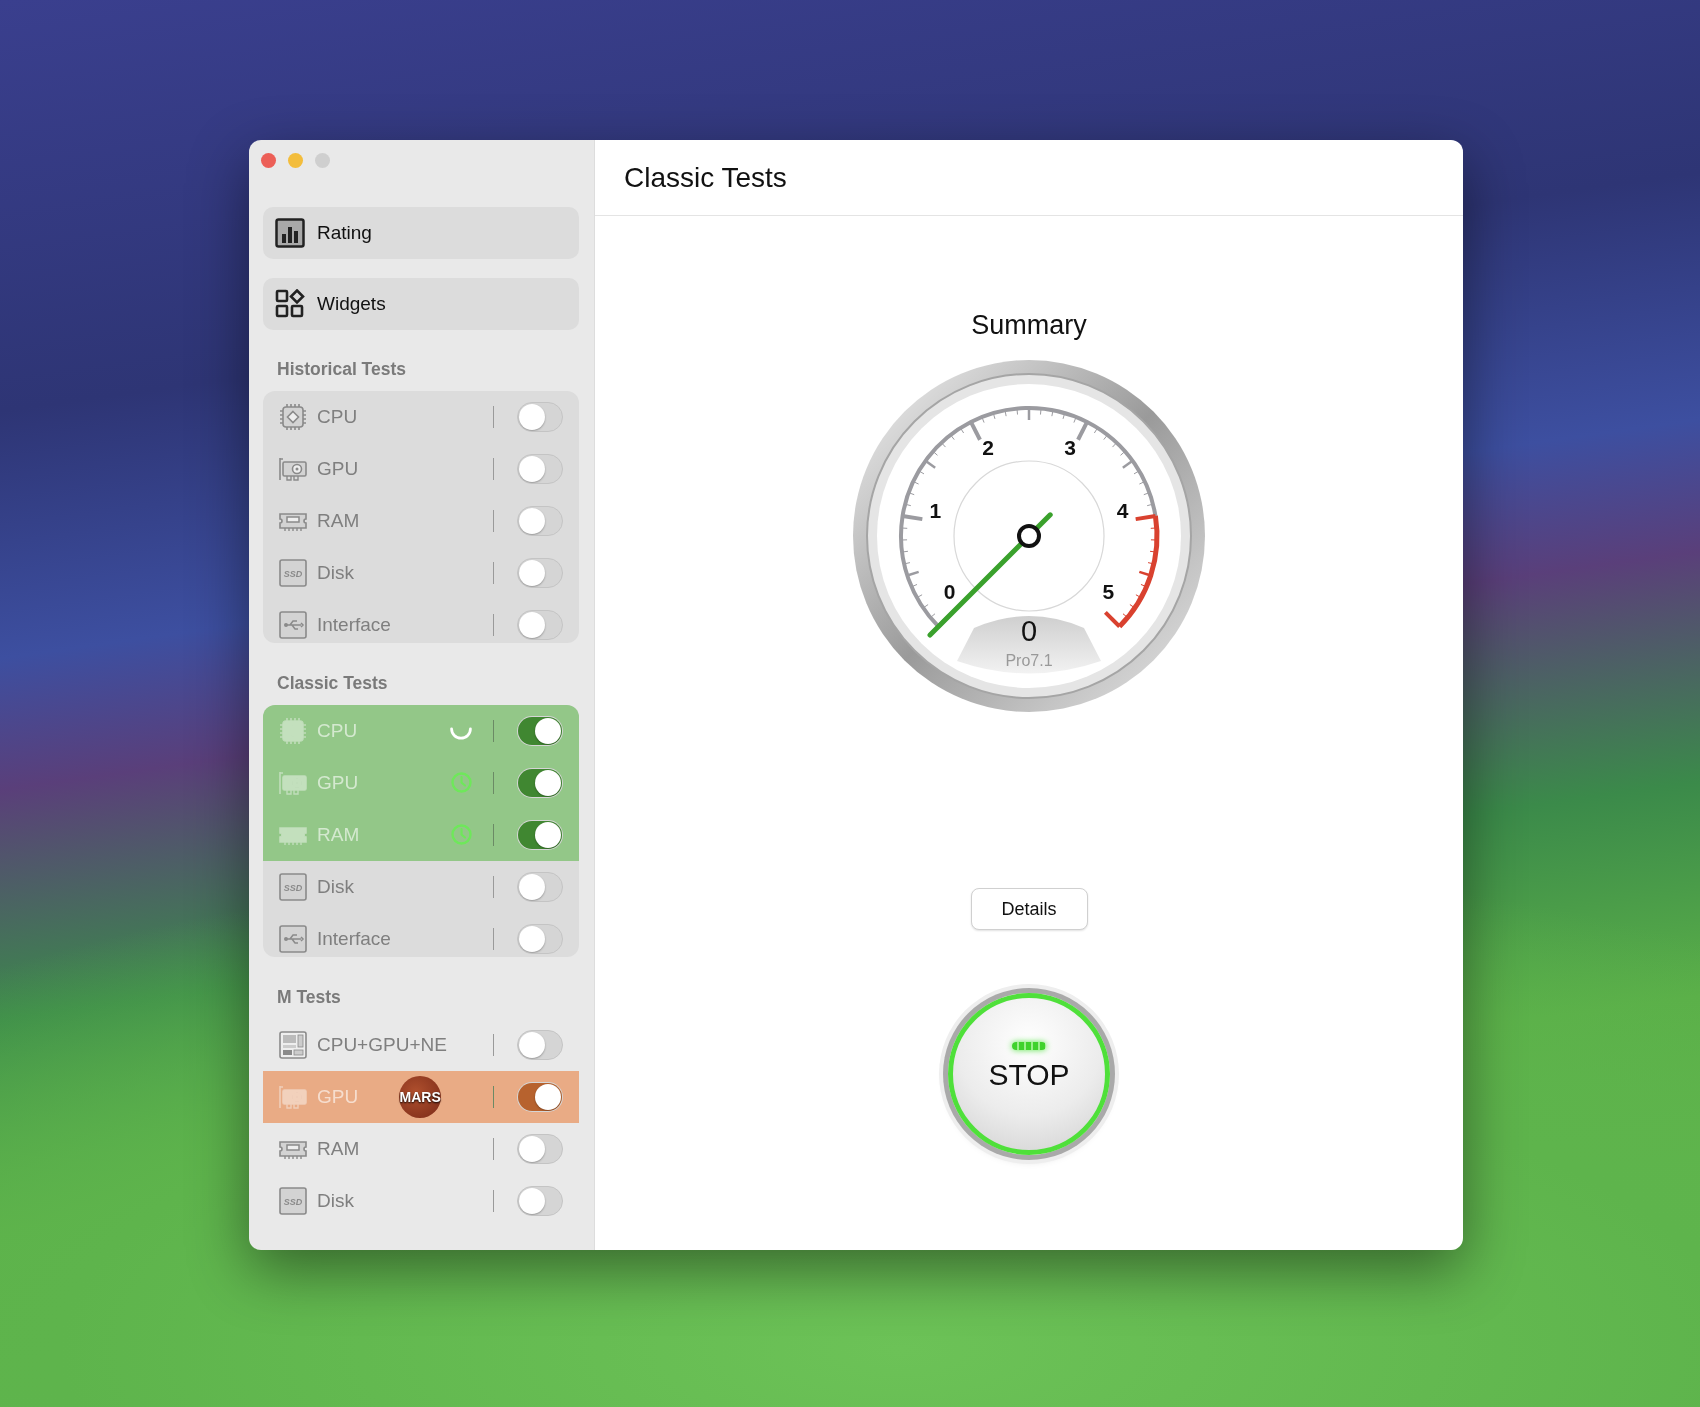 The width and height of the screenshot is (1700, 1407). Describe the element at coordinates (949, 591) in the screenshot. I see `scale-label: 0` at that location.